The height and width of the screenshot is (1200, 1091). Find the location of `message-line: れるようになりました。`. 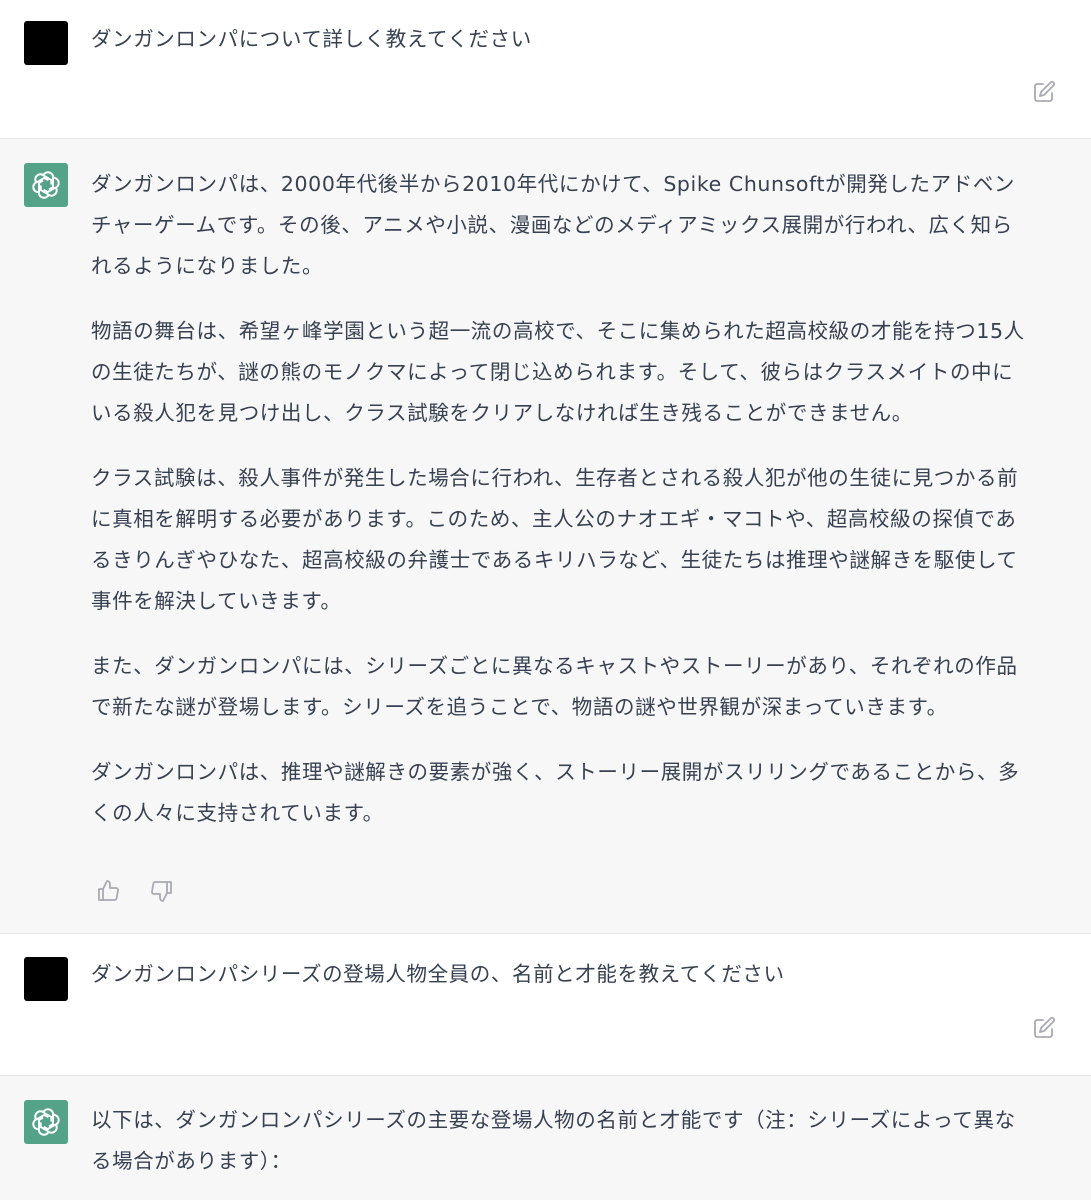

message-line: れるようになりました。 is located at coordinates (207, 266).